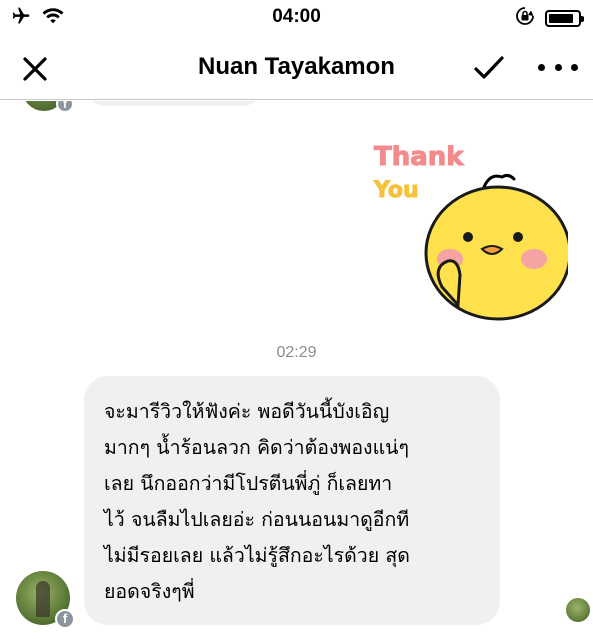 The image size is (593, 639). What do you see at coordinates (43, 599) in the screenshot?
I see `avatar-figure` at bounding box center [43, 599].